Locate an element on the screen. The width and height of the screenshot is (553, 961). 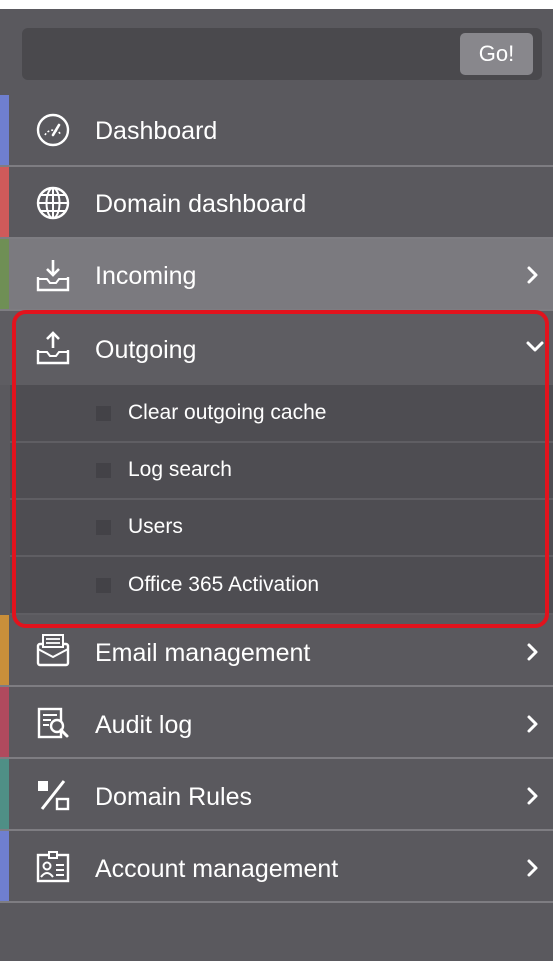
nav-item-outgoing: Outgoing is located at coordinates (276, 348).